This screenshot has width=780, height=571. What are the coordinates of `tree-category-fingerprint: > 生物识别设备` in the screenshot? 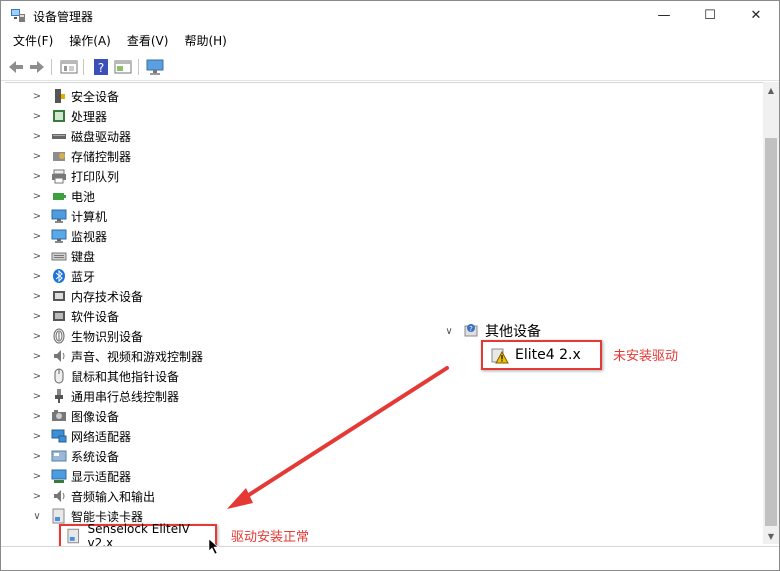 It's located at (74, 336).